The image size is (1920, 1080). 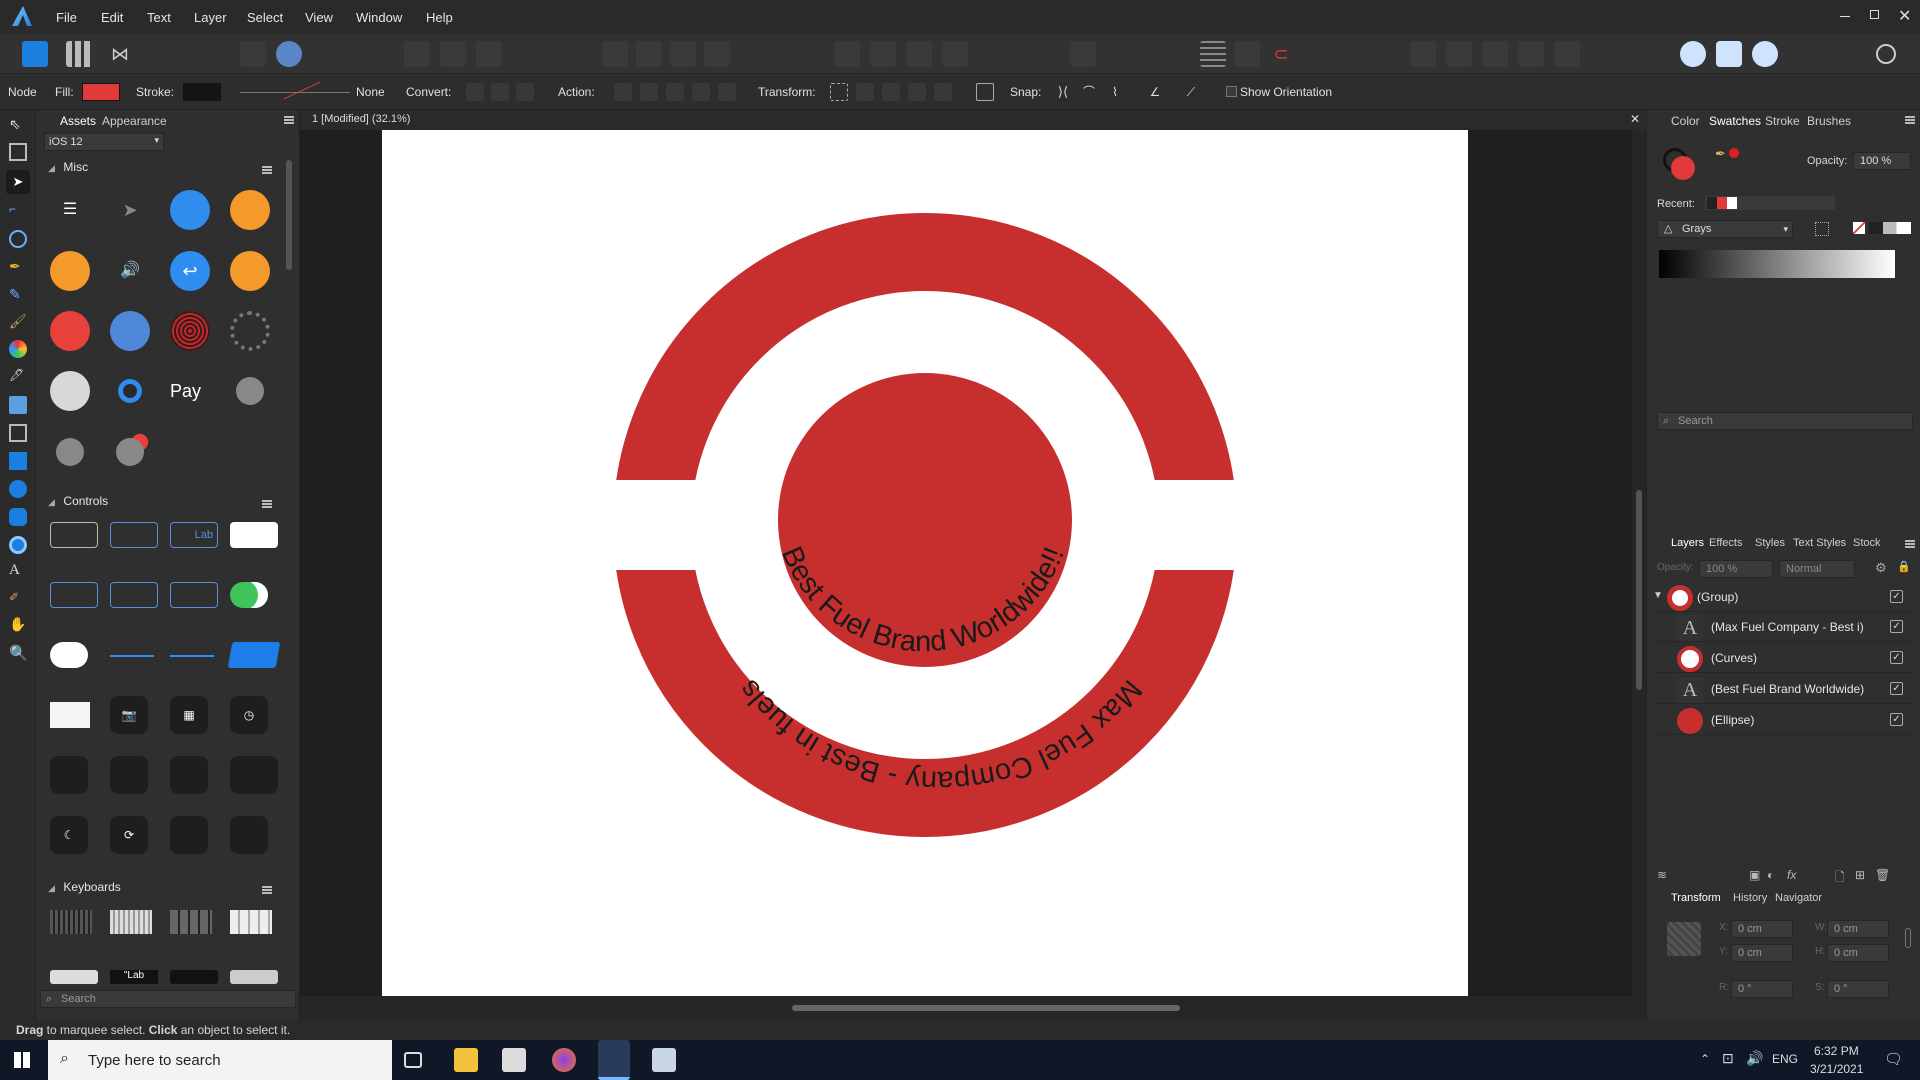 What do you see at coordinates (1662, 875) in the screenshot?
I see `layers-stack-icon: ≋` at bounding box center [1662, 875].